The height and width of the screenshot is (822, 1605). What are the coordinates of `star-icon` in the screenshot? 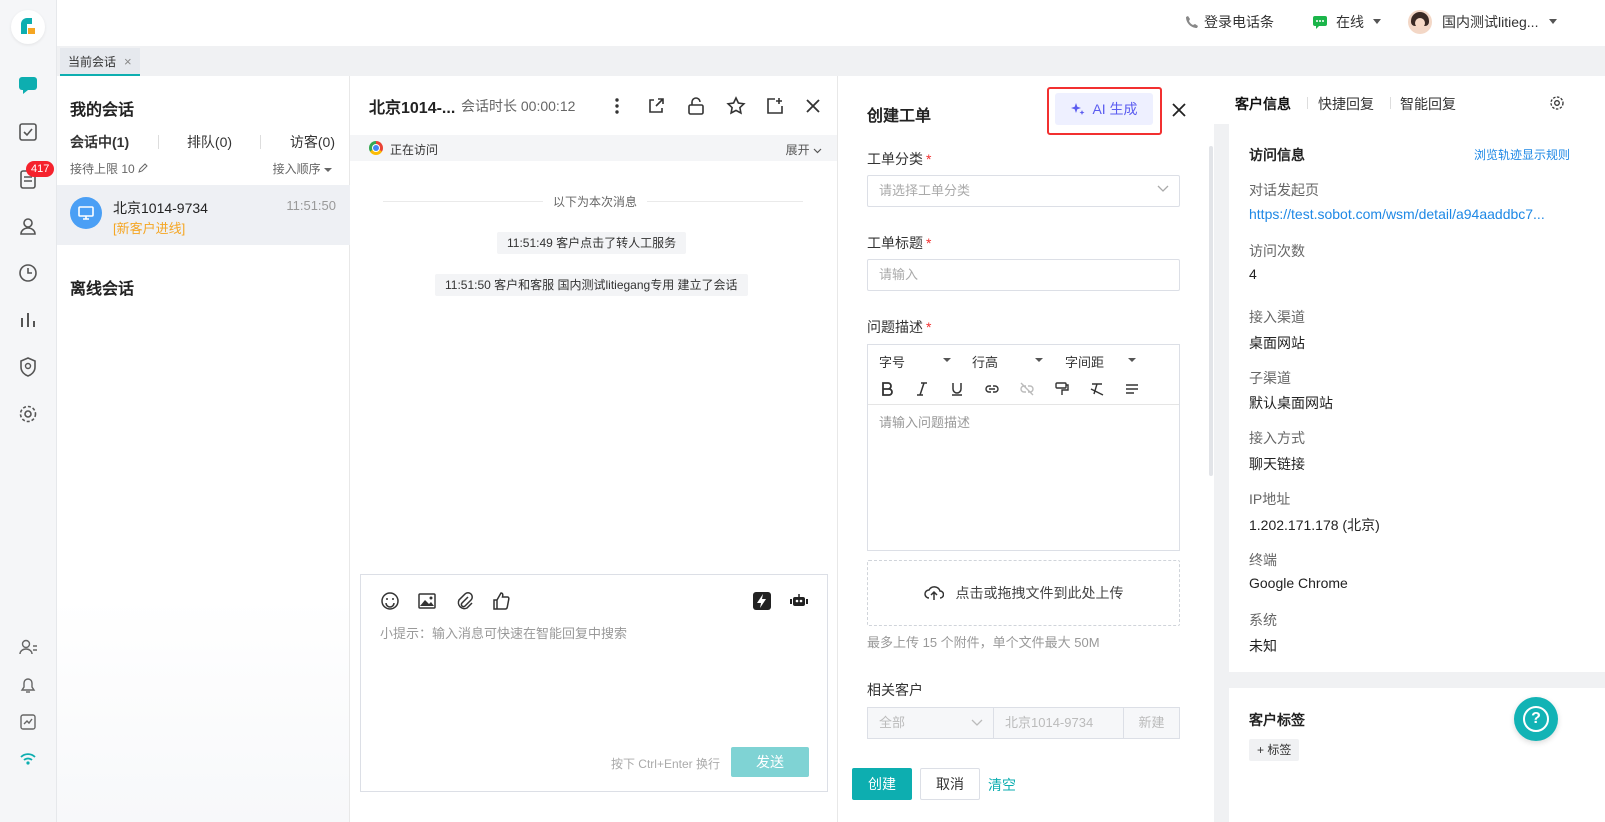 It's located at (736, 106).